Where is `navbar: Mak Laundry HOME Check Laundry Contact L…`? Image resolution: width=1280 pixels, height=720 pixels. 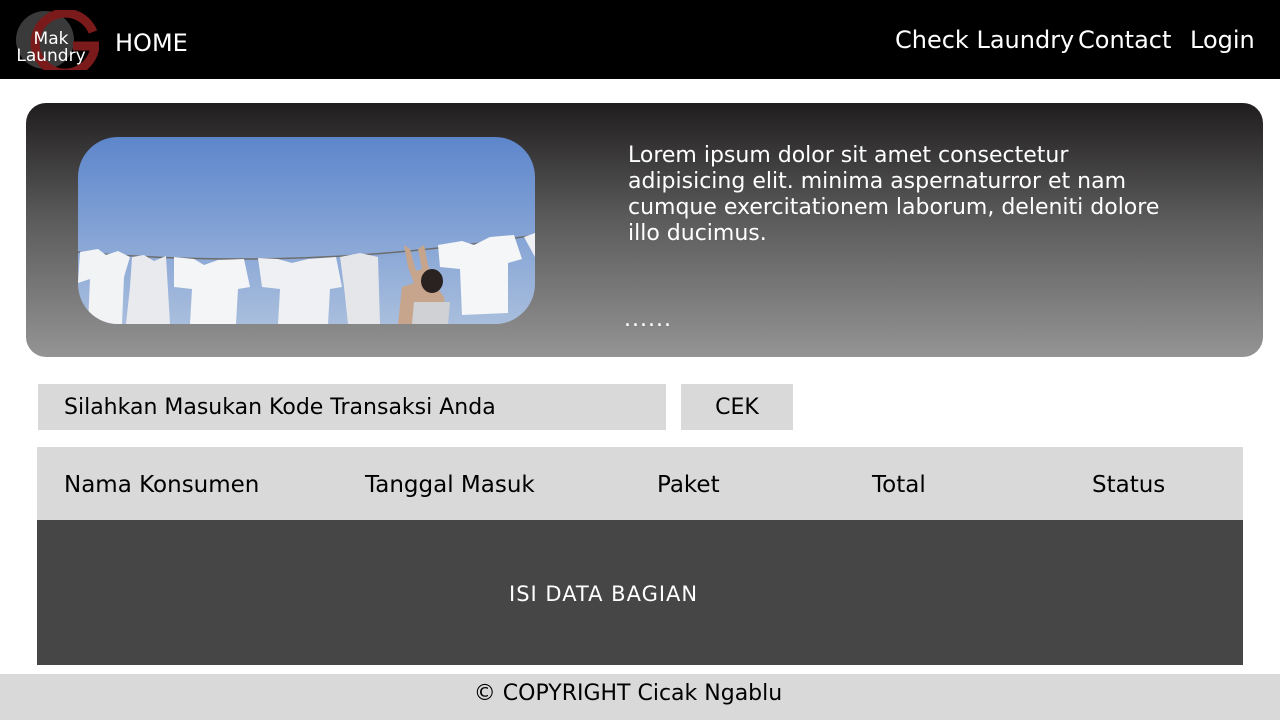 navbar: Mak Laundry HOME Check Laundry Contact L… is located at coordinates (640, 39).